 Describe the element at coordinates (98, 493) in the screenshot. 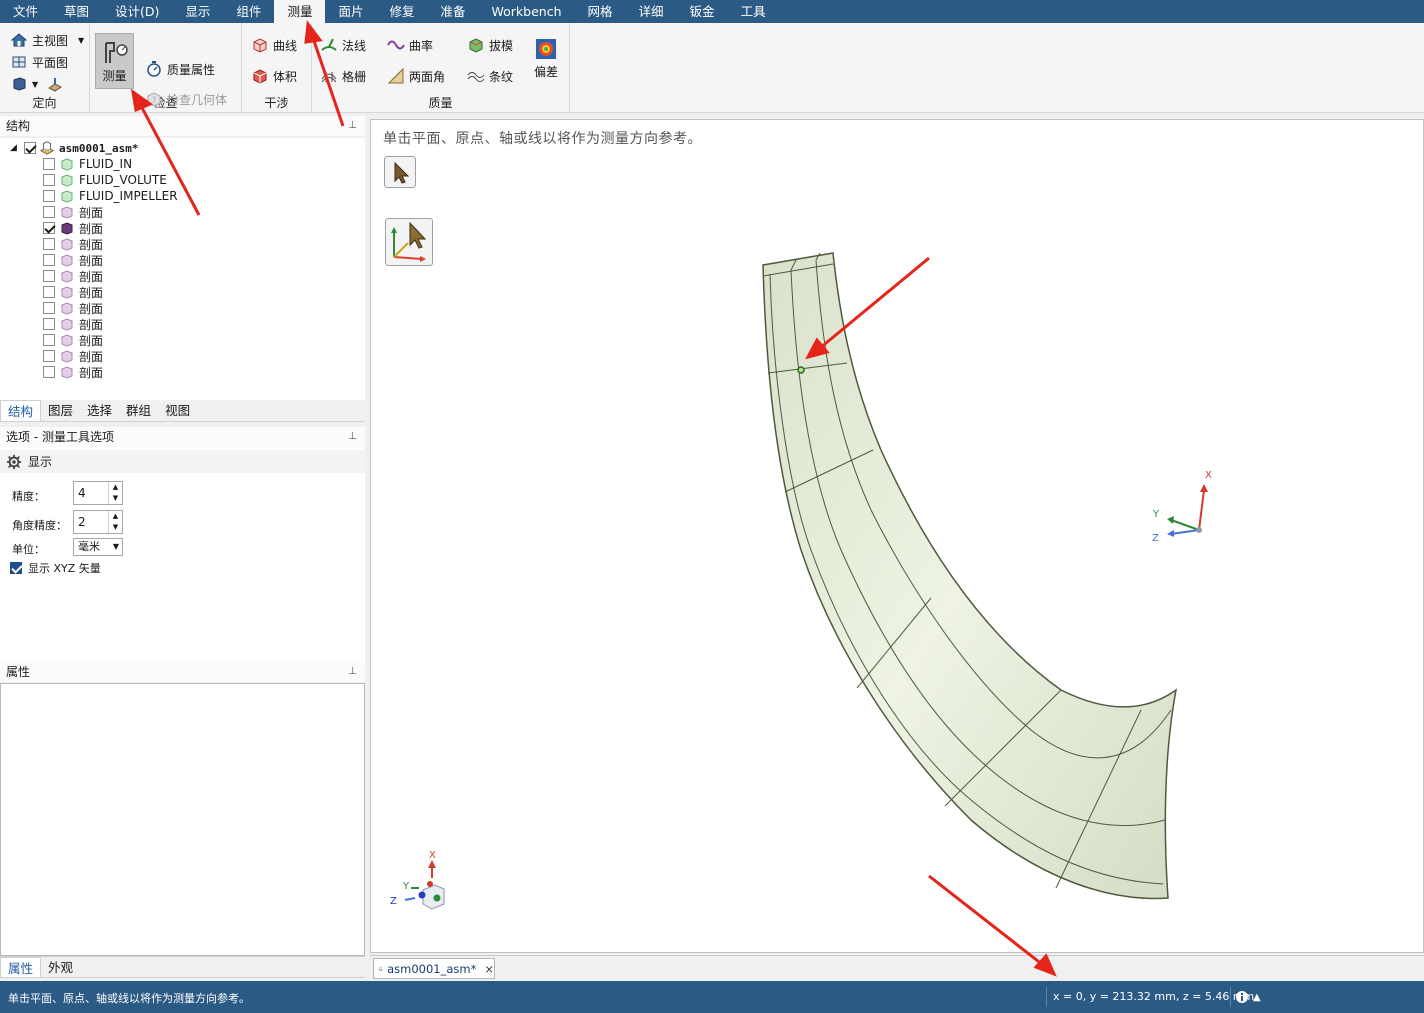

I see `precision-stepper: 4 ▲ ▼` at that location.